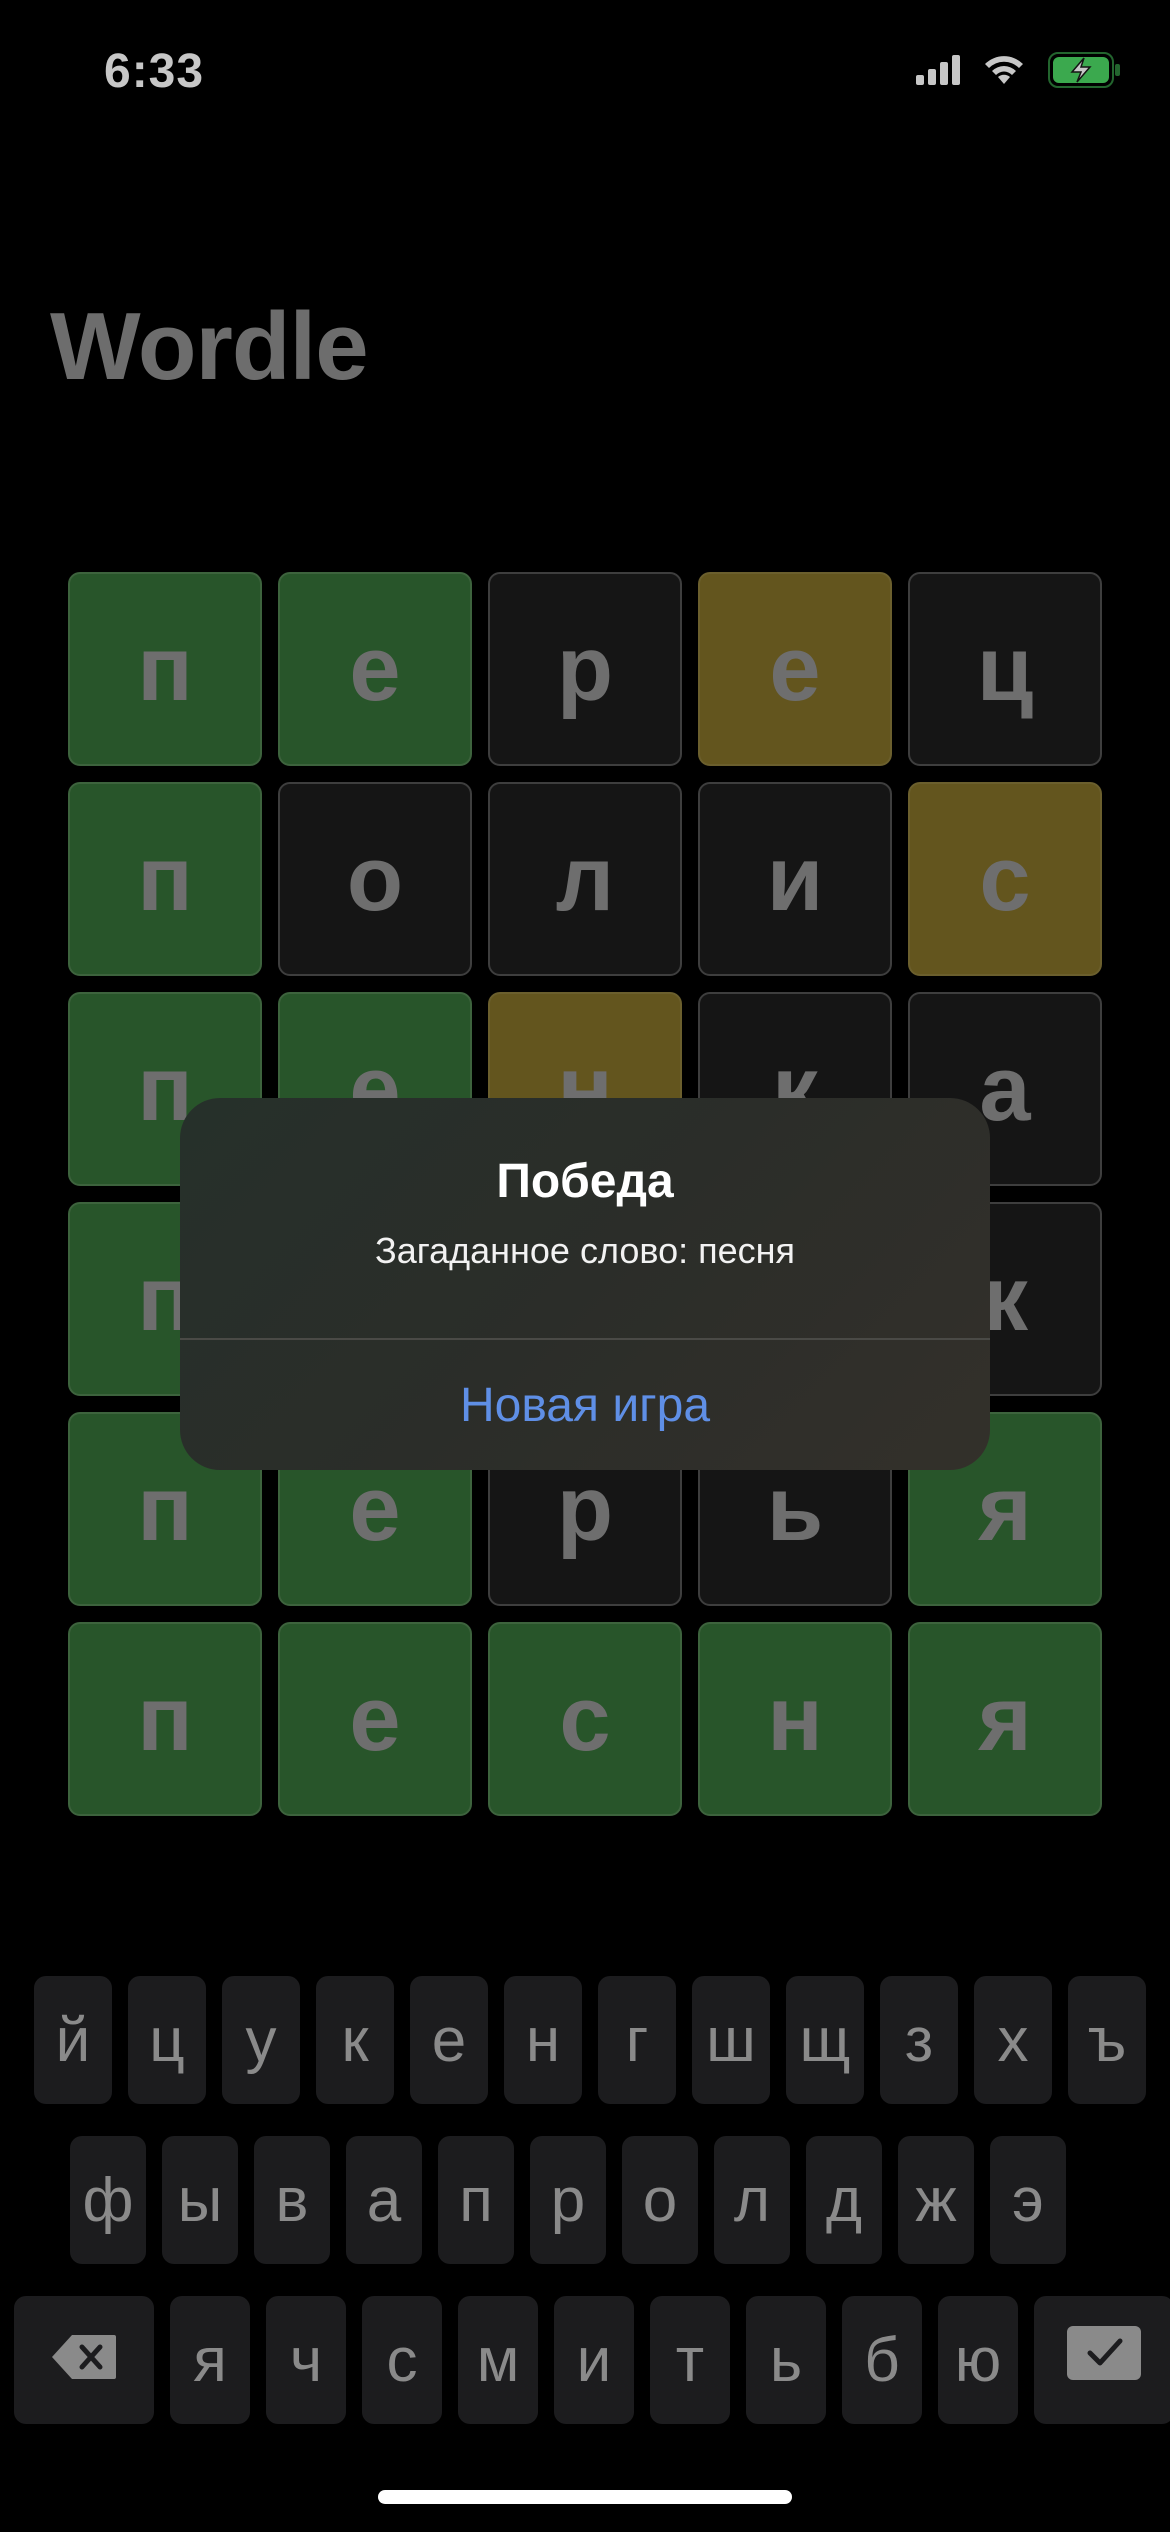  I want to click on keyboard-key: ю, so click(978, 2360).